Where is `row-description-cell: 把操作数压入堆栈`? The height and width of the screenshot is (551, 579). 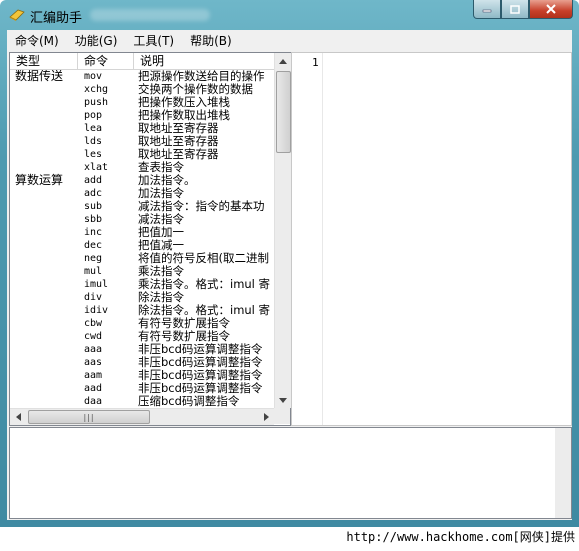
row-description-cell: 把操作数压入堆栈 is located at coordinates (184, 102).